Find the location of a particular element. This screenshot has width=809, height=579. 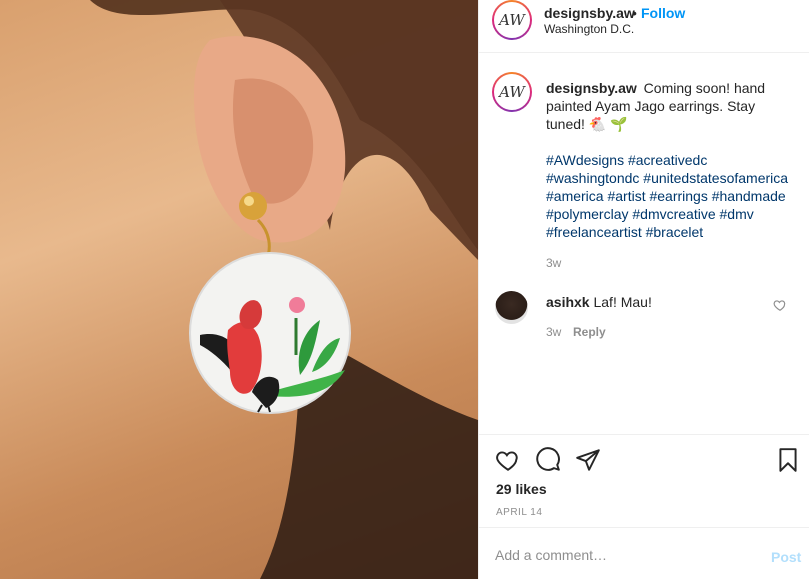

comment-text: asihxk Laf! Mau! is located at coordinates (599, 302).